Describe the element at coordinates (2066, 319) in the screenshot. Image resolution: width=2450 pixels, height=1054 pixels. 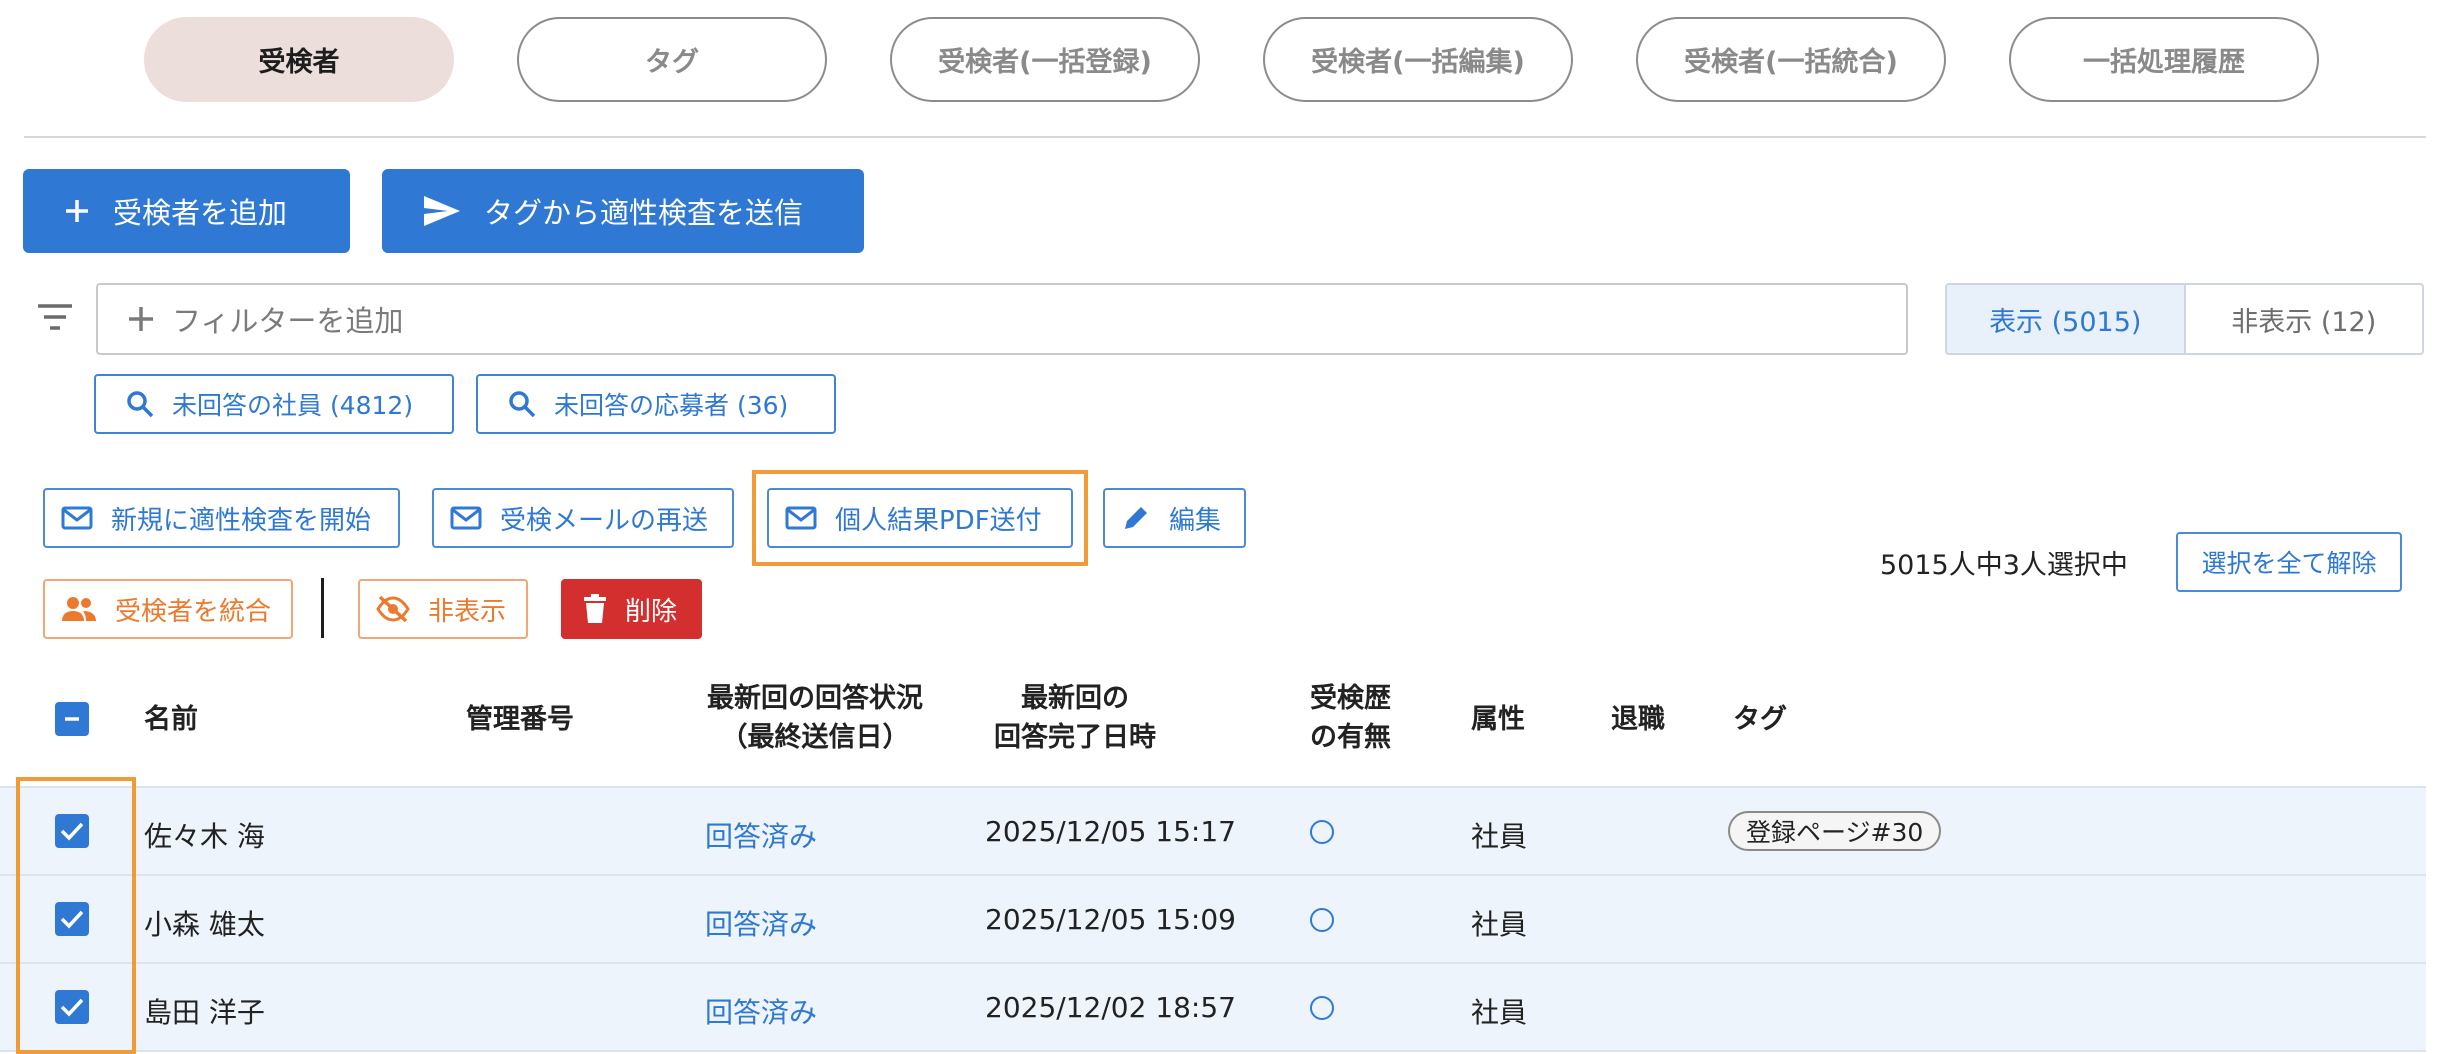
I see `shown-toggle-button: 表示 (5015)` at that location.